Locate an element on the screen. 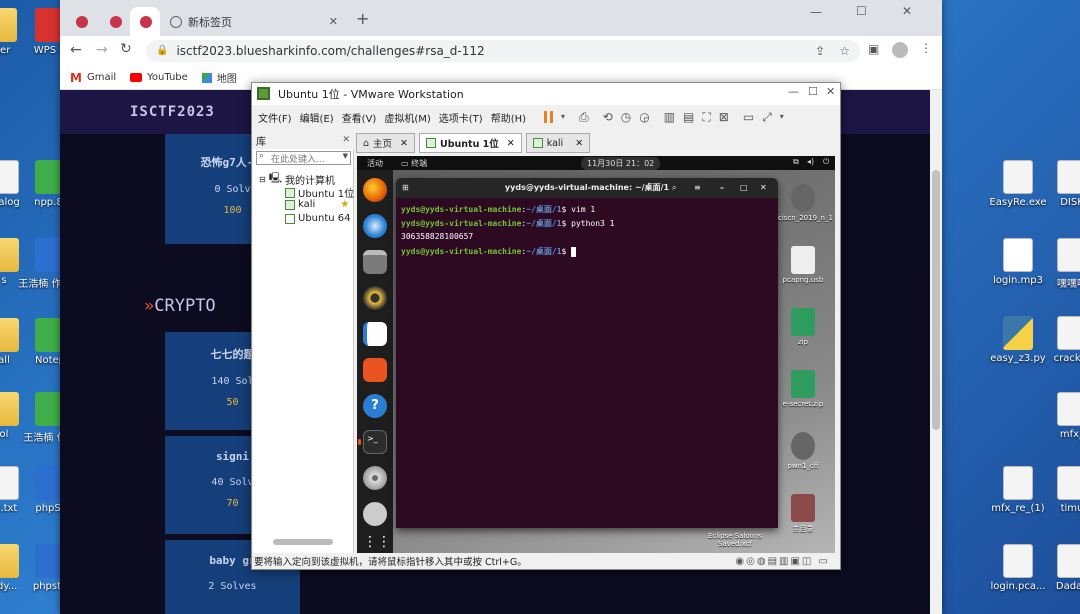  fullscreen-icon: ⛶ is located at coordinates (706, 117).